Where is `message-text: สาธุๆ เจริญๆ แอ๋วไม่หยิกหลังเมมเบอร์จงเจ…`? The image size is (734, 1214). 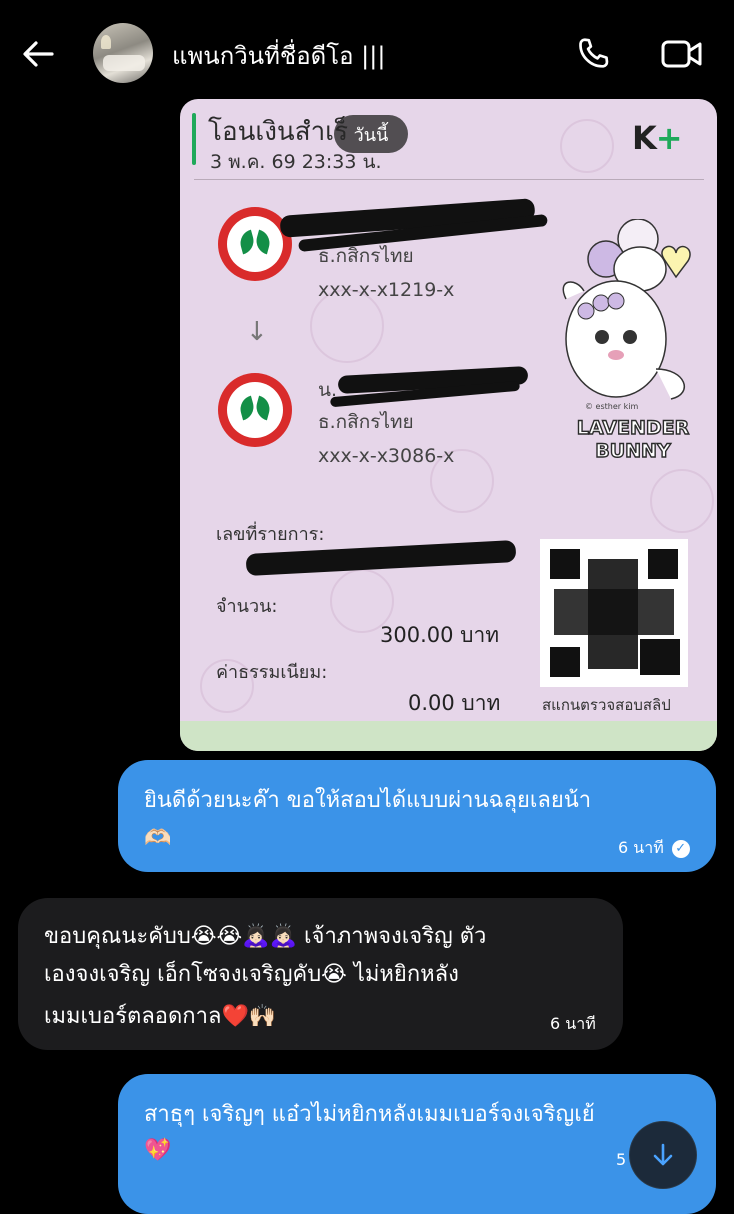
message-text: สาธุๆ เจริญๆ แอ๋วไม่หยิกหลังเมมเบอร์จงเจ… is located at coordinates (369, 1114).